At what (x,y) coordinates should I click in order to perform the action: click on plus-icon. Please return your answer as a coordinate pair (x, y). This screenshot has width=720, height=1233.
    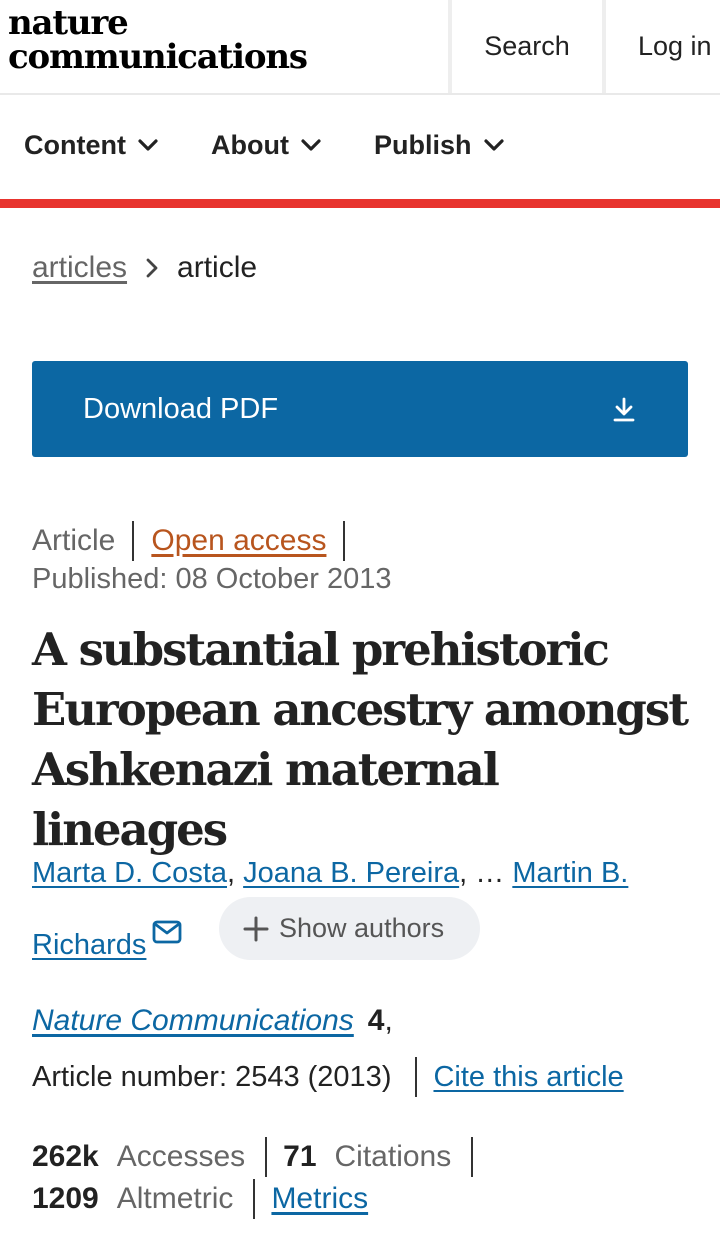
    Looking at the image, I should click on (256, 928).